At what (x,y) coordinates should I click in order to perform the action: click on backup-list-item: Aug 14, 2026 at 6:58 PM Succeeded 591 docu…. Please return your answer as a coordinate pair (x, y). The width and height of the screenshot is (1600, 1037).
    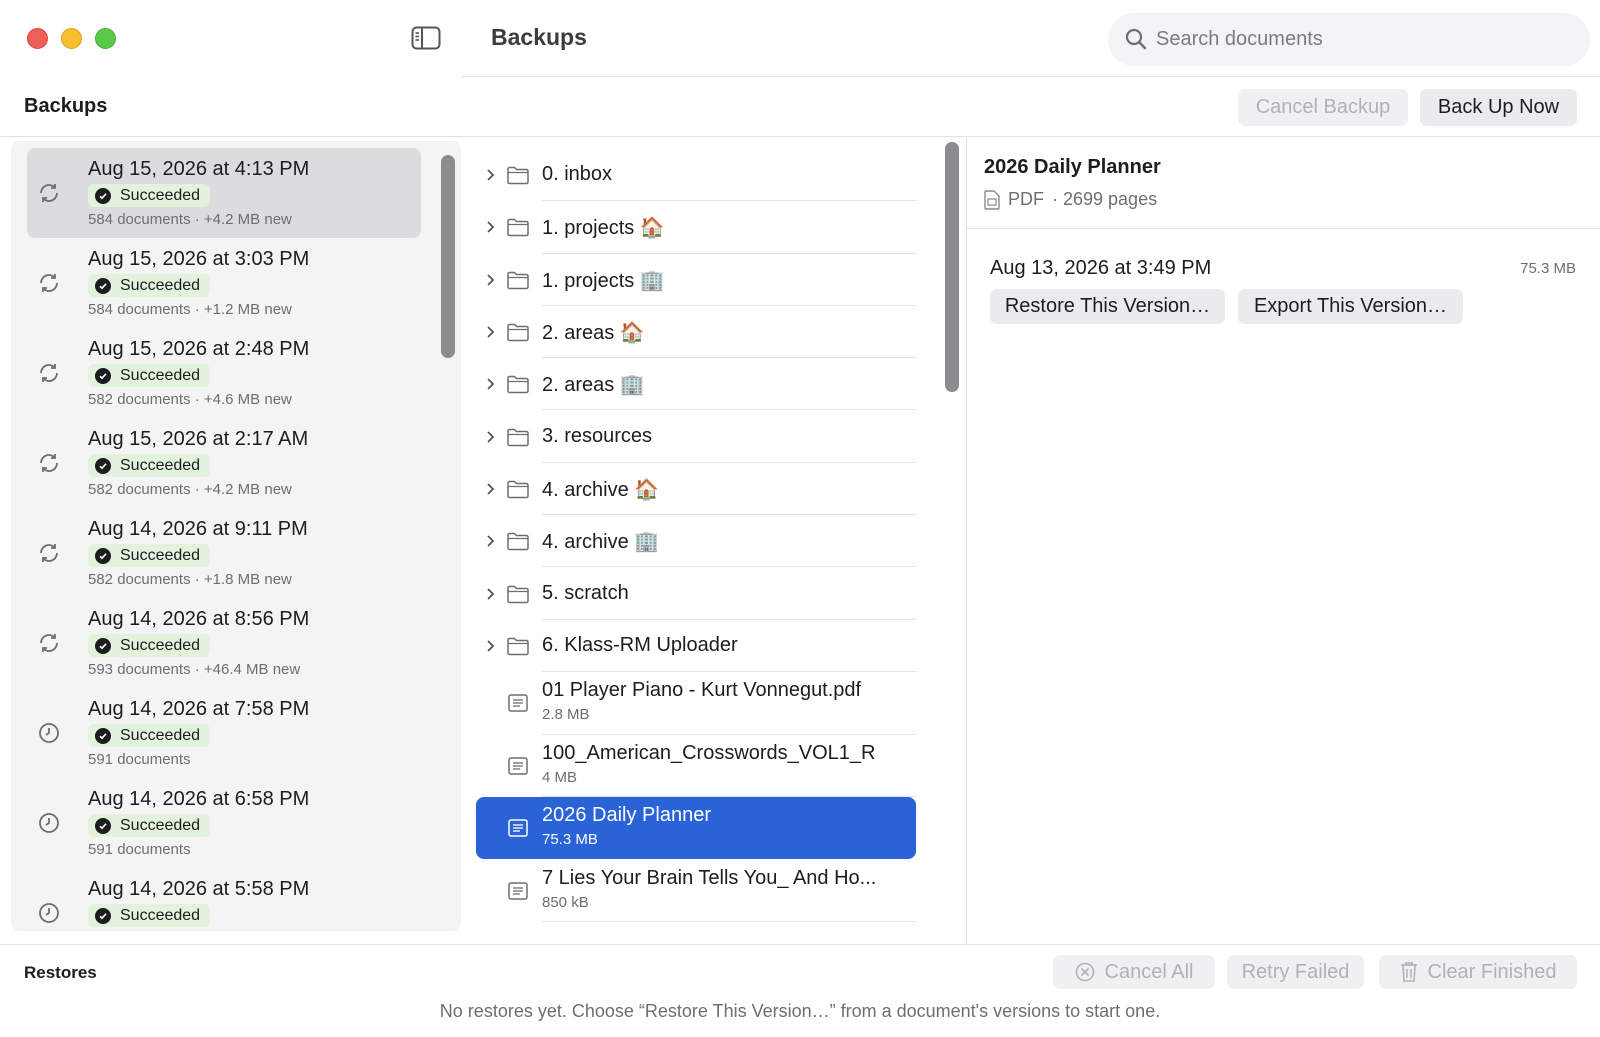
    Looking at the image, I should click on (224, 823).